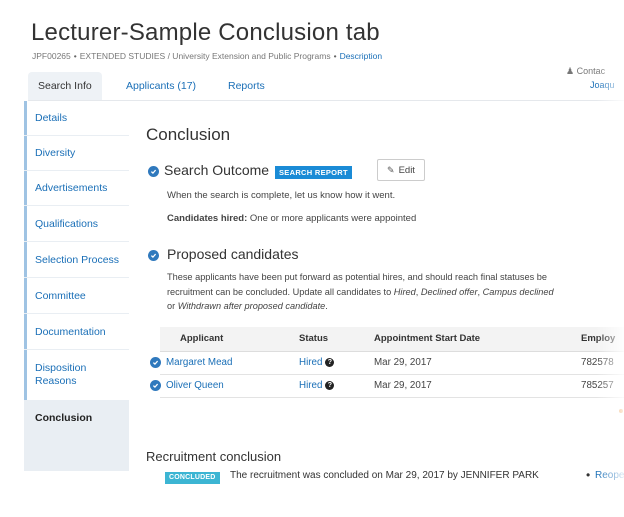 This screenshot has width=624, height=517. I want to click on candidates-hired-value: One or more applicants were appointed, so click(333, 218).